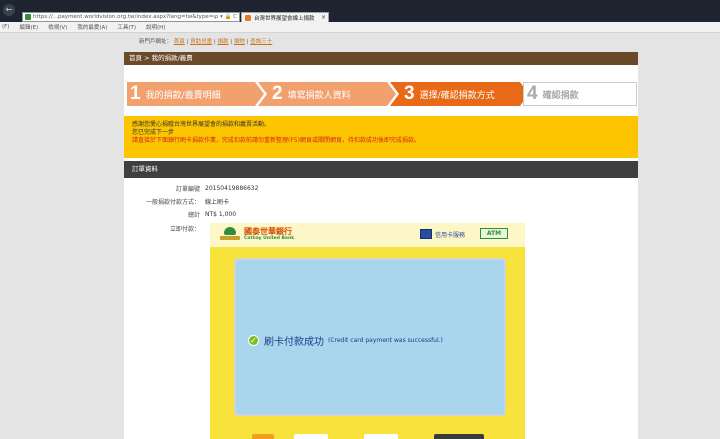  I want to click on site-link-donate: 捐款, so click(223, 42).